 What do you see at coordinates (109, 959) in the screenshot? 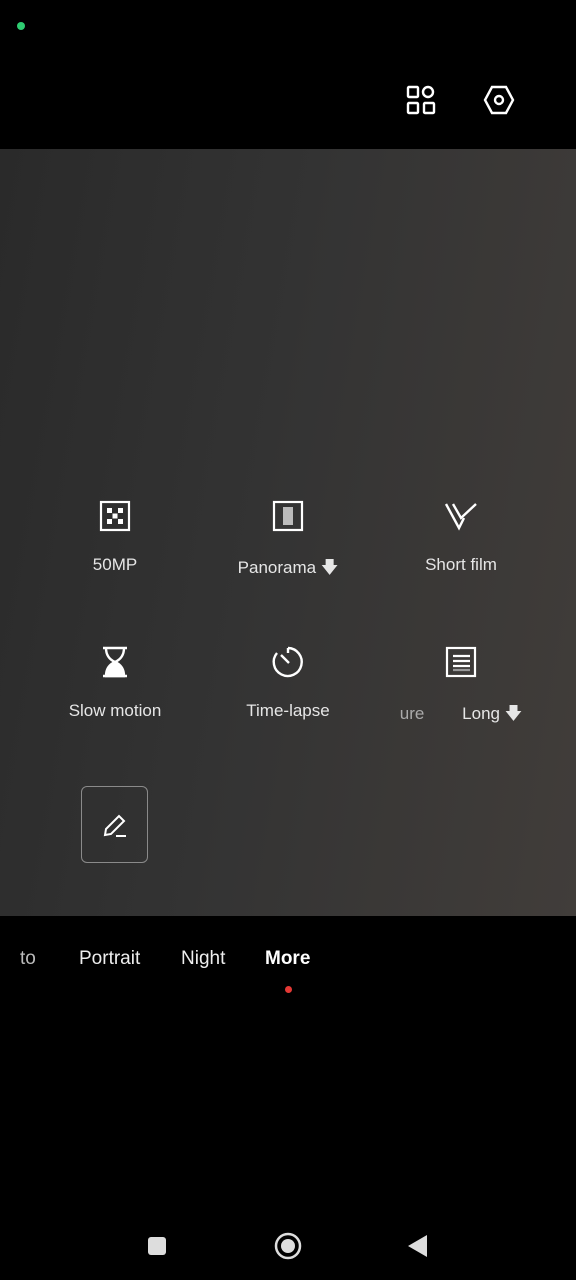
I see `tab-portrait: Portrait` at bounding box center [109, 959].